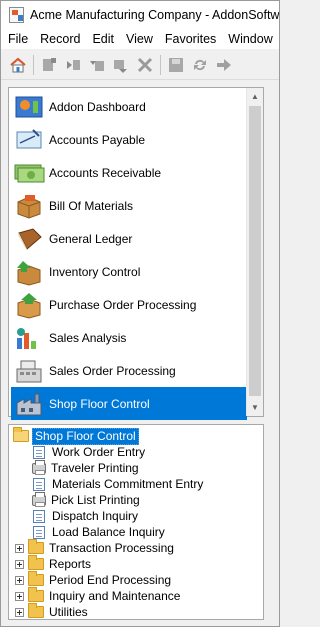 The width and height of the screenshot is (320, 627). Describe the element at coordinates (103, 39) in the screenshot. I see `menu-edit: Edit` at that location.